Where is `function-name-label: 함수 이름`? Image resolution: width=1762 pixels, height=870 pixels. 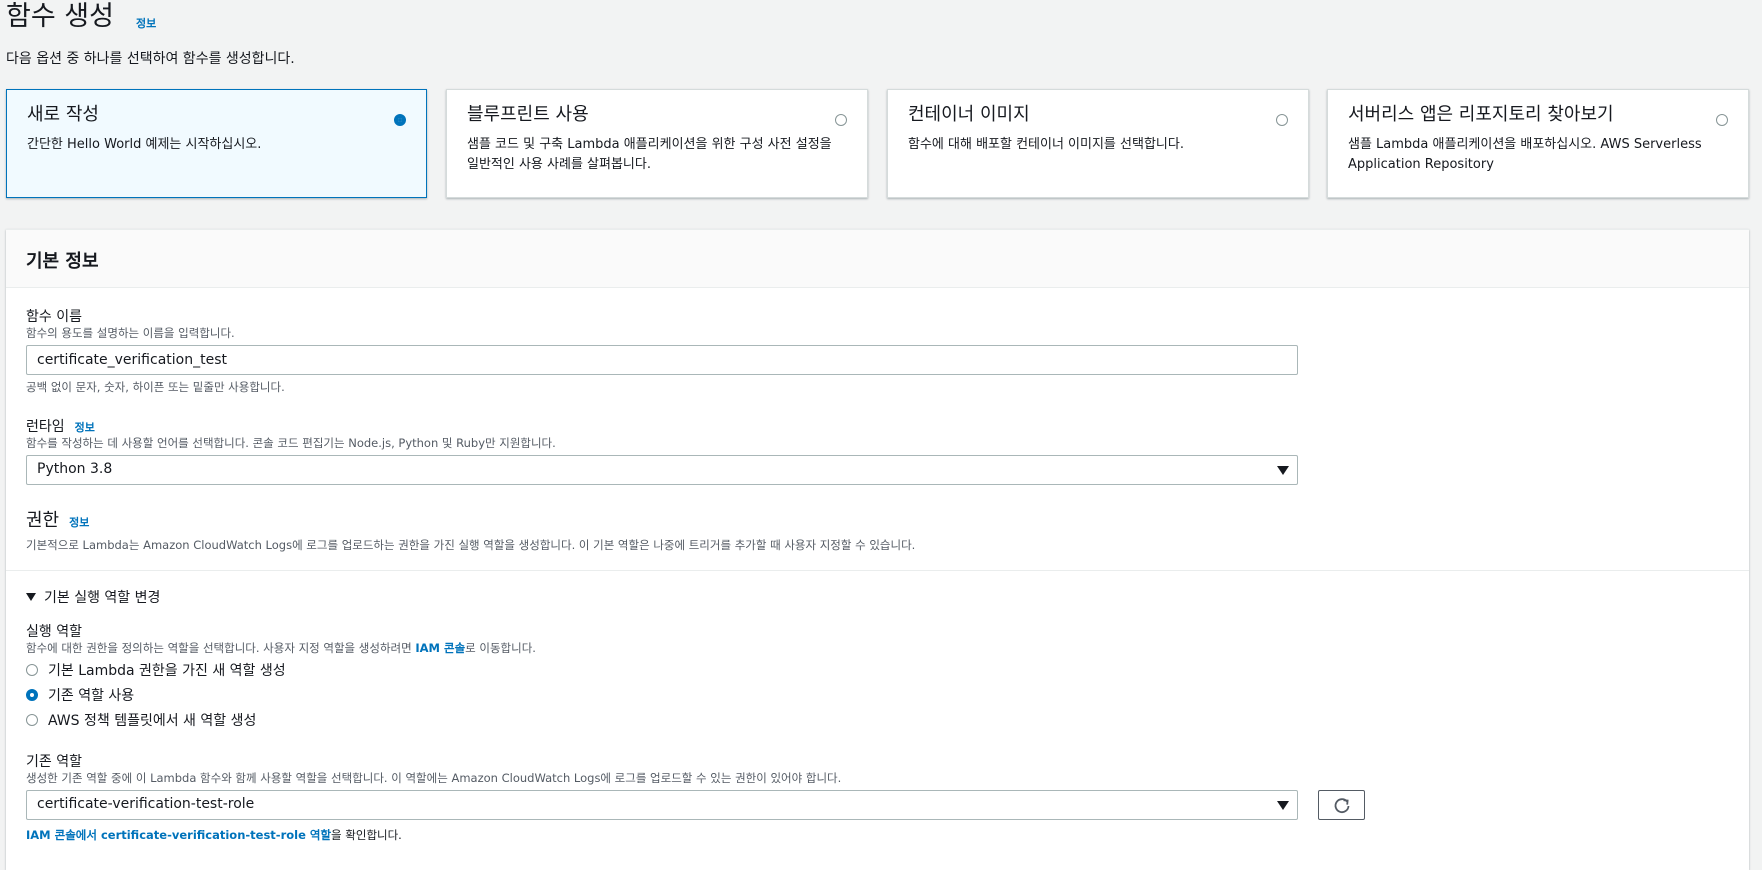 function-name-label: 함수 이름 is located at coordinates (54, 317).